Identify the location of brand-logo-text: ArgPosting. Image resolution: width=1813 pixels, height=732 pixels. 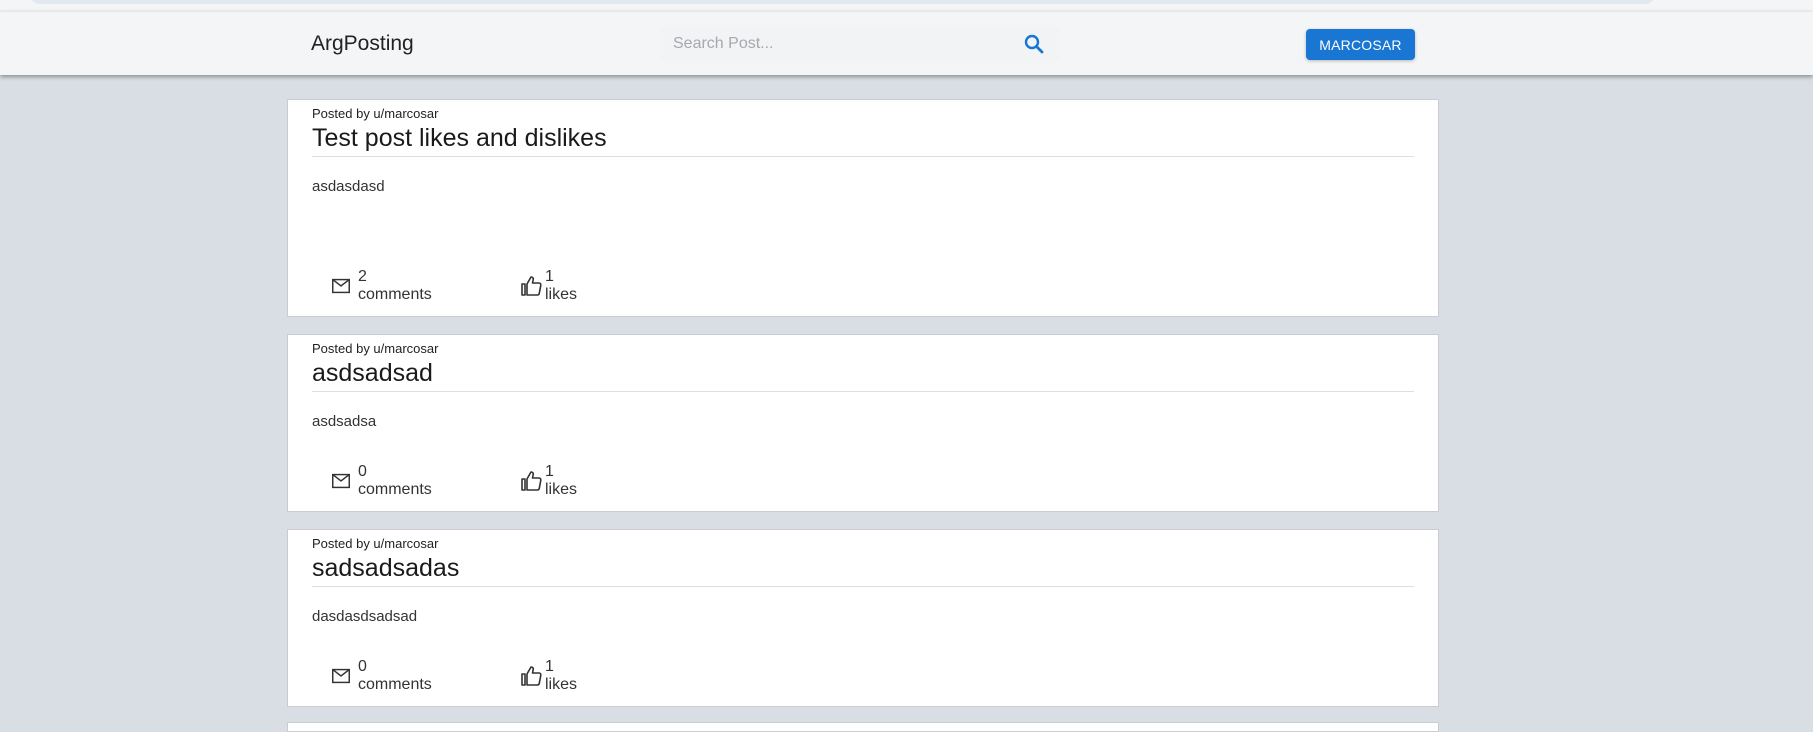
(362, 44).